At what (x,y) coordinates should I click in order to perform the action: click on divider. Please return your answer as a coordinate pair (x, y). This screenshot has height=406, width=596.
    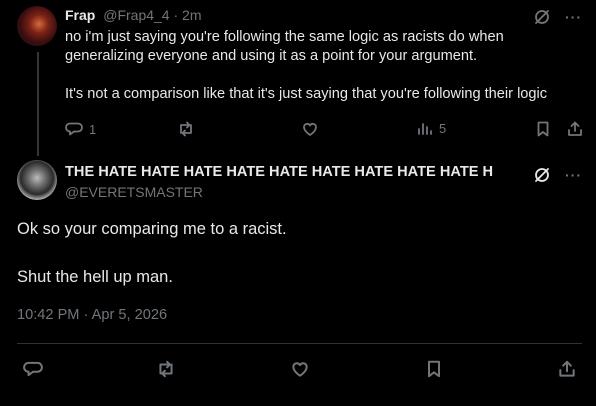
    Looking at the image, I should click on (299, 343).